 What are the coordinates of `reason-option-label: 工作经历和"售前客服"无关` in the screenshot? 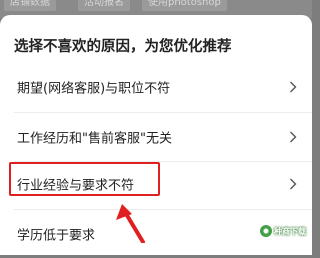 It's located at (94, 139).